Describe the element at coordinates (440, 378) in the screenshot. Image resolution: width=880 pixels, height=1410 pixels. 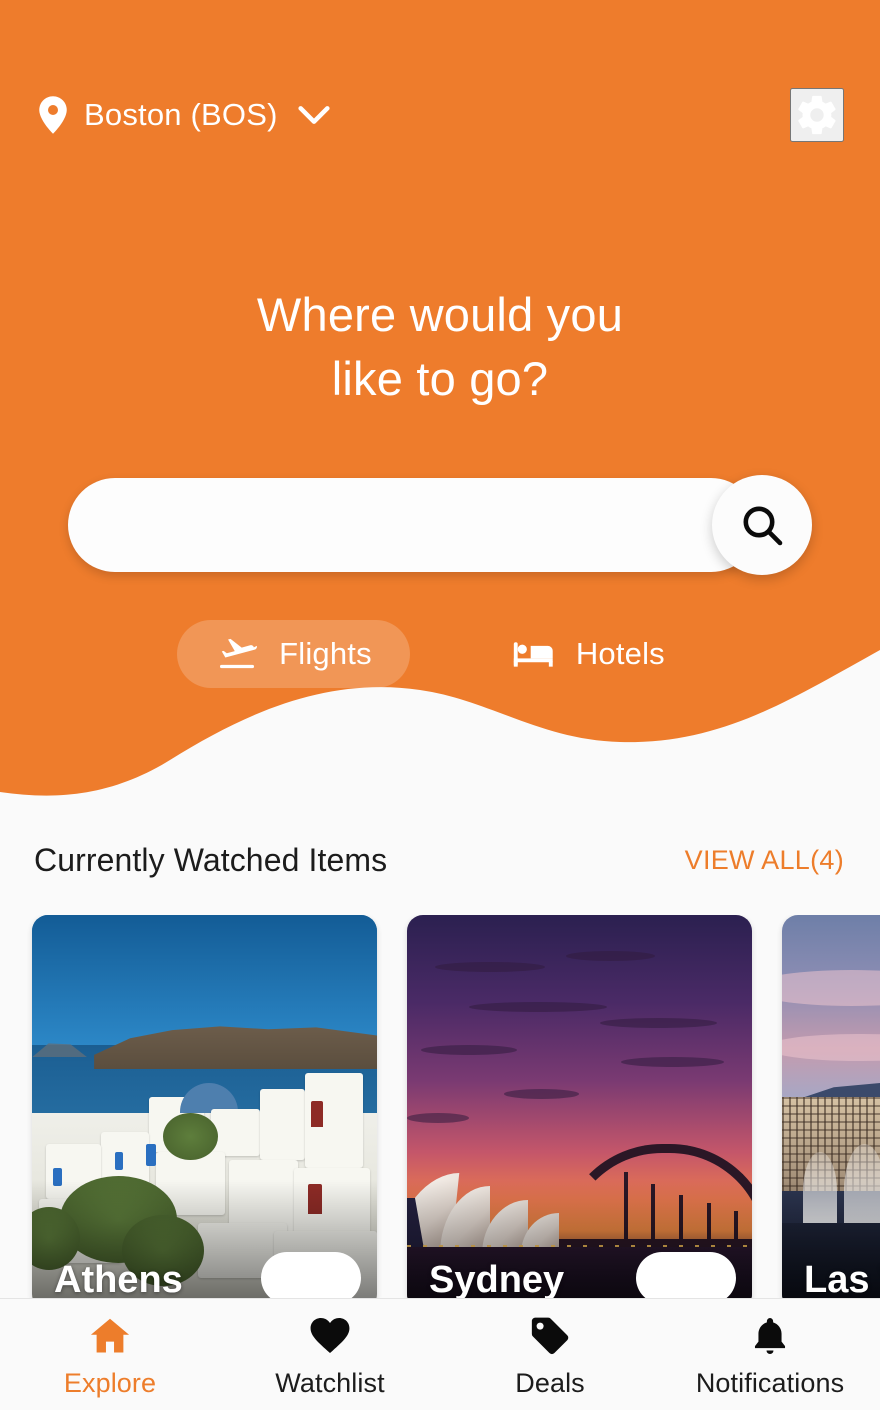
I see `hero-headline-line2: like to go?` at that location.